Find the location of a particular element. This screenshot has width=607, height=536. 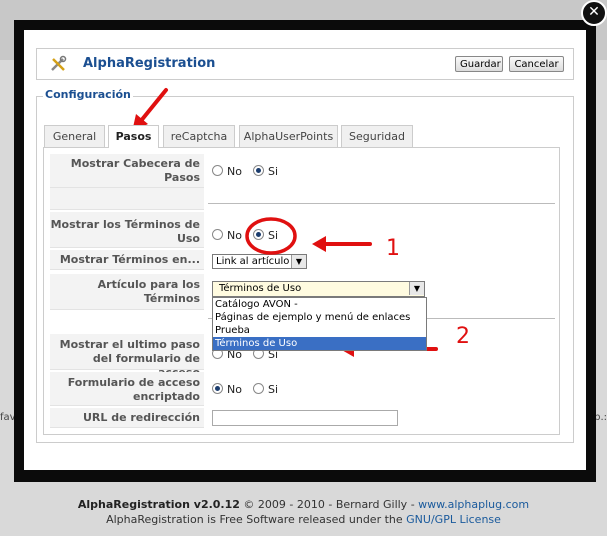

cabecera-no-radio is located at coordinates (217, 170).